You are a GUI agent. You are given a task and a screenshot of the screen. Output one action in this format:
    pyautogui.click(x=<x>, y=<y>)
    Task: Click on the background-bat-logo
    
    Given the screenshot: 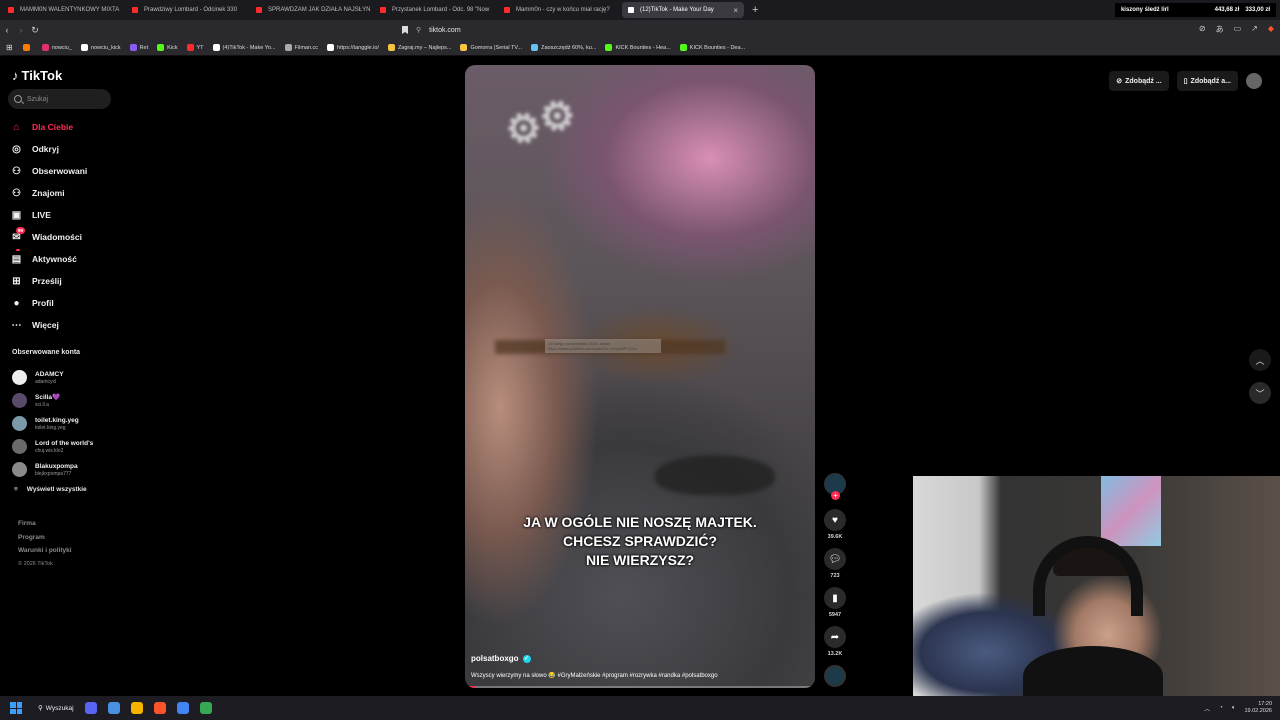 What is the action you would take?
    pyautogui.click(x=715, y=475)
    